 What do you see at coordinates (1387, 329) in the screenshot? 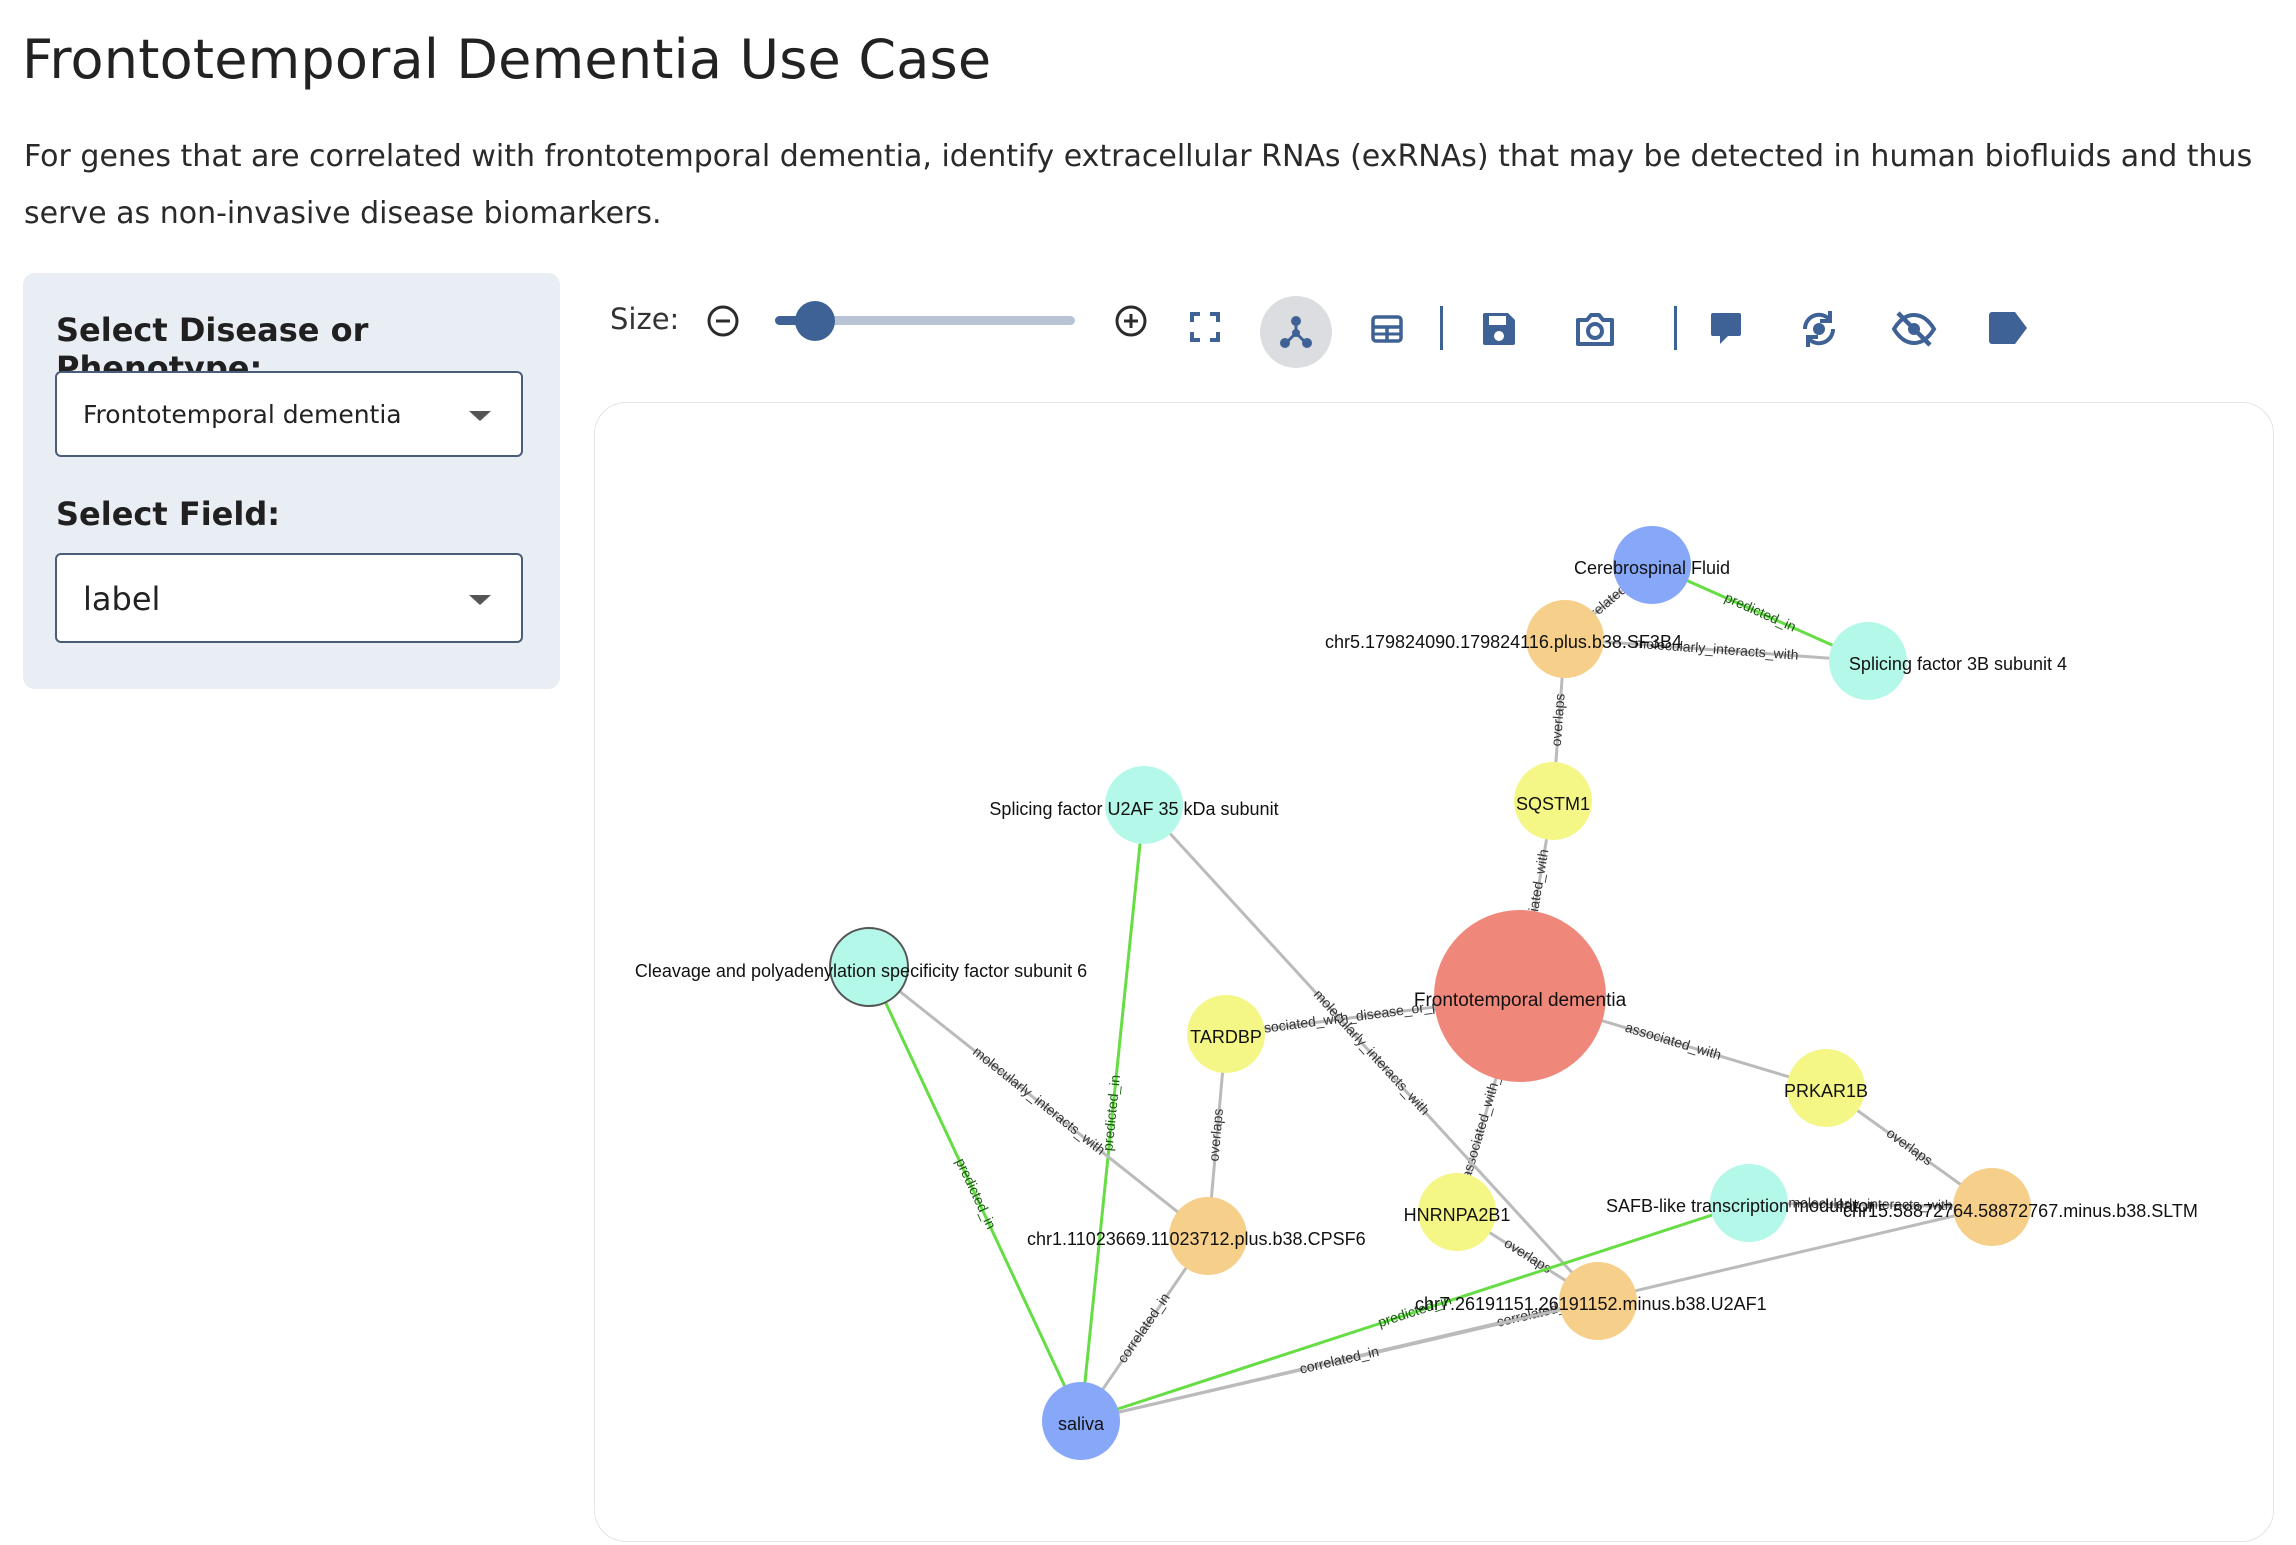
I see `table-view-icon` at bounding box center [1387, 329].